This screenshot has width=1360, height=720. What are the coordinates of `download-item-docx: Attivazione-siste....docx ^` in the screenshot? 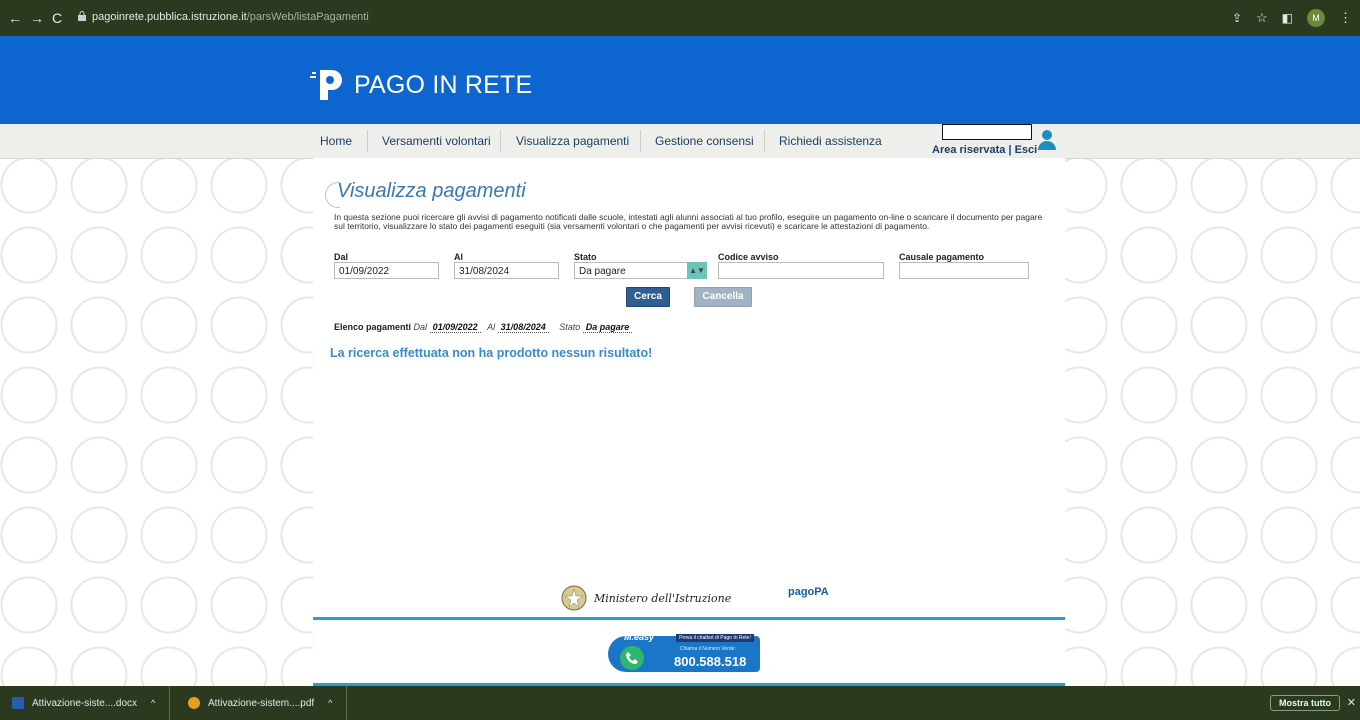 It's located at (91, 703).